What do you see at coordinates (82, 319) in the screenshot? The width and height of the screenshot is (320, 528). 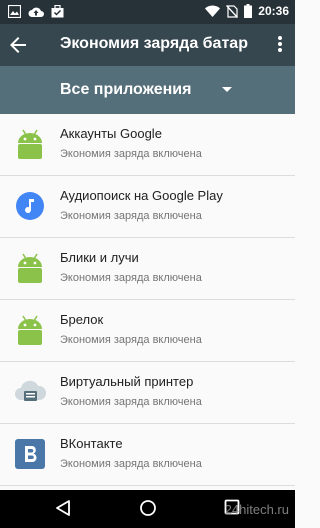 I see `app-name: Брелок` at bounding box center [82, 319].